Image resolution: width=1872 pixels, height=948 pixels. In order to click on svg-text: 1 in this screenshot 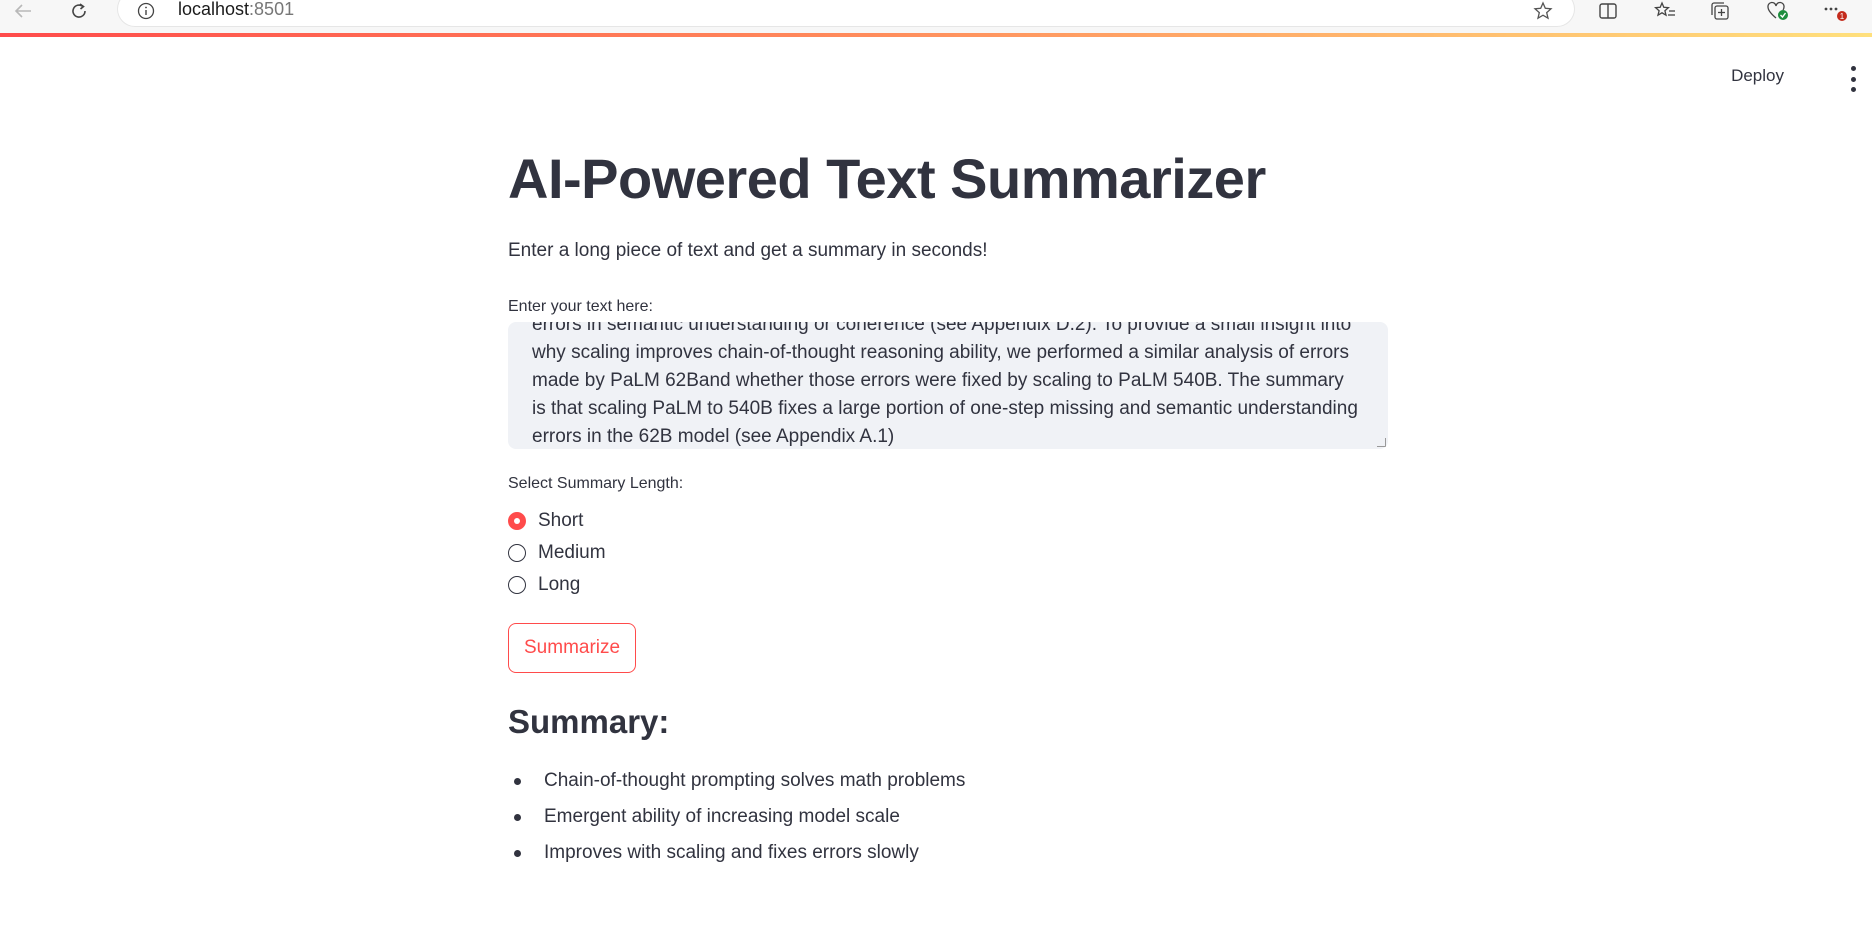, I will do `click(1842, 16)`.